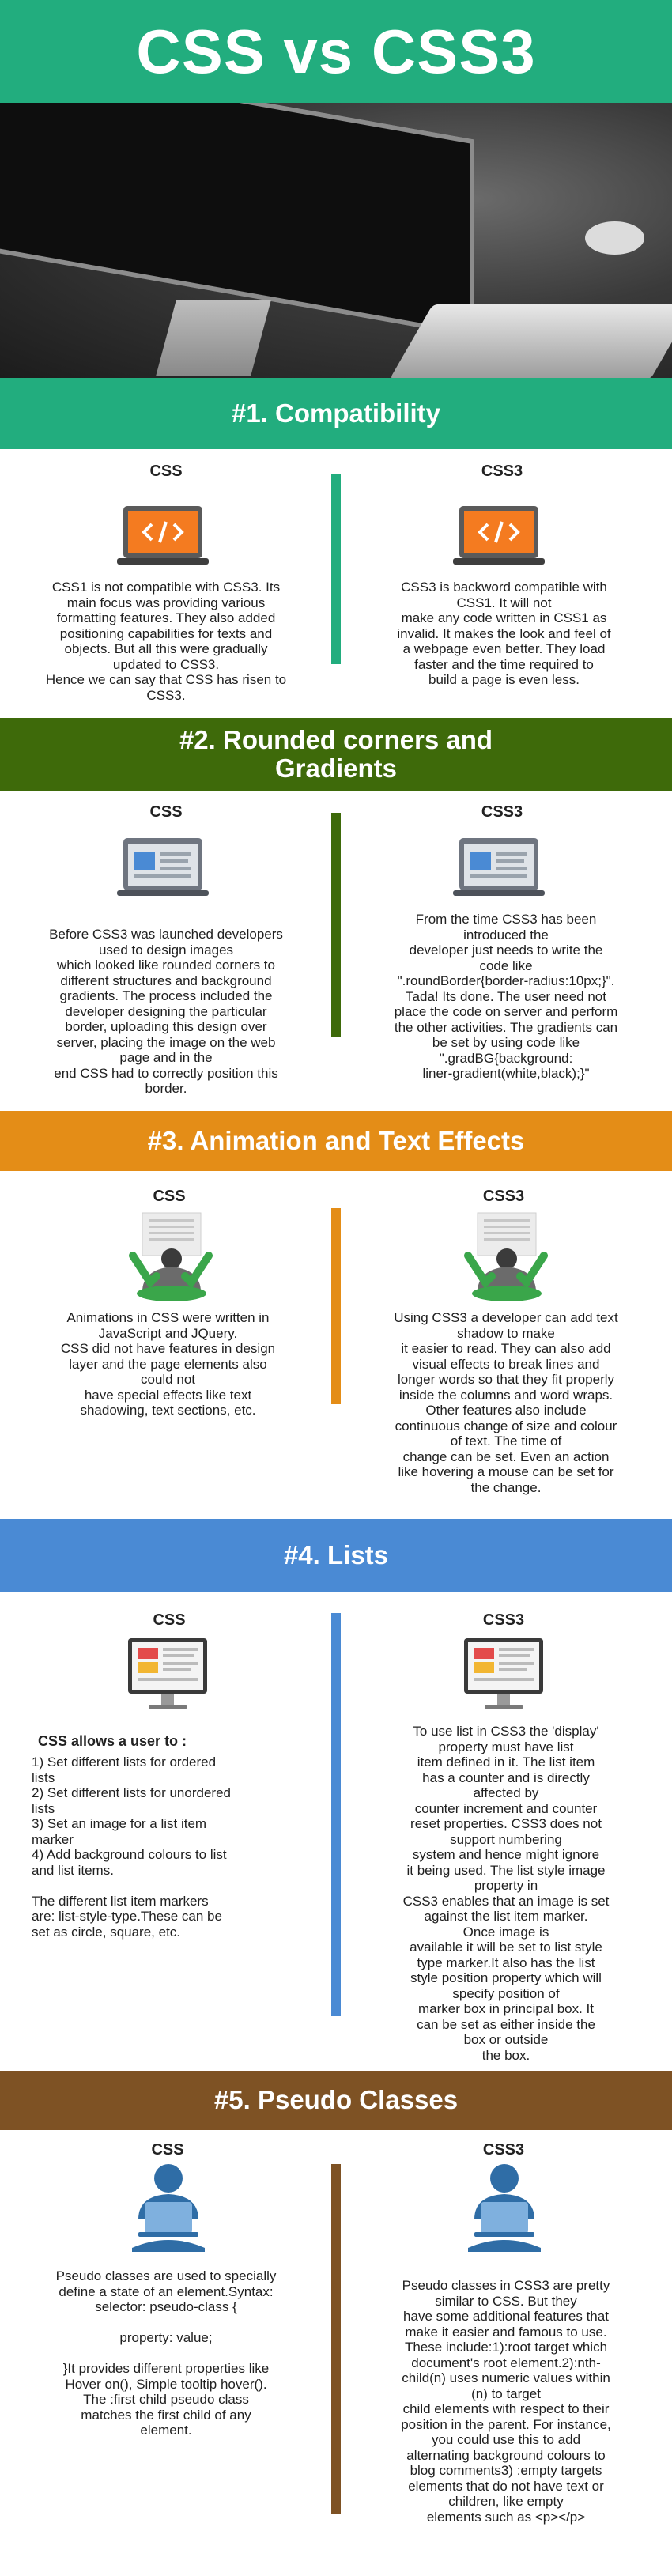 The image size is (672, 2576). What do you see at coordinates (336, 1141) in the screenshot?
I see `section-heading-animation: #3. Animation and Text Effects` at bounding box center [336, 1141].